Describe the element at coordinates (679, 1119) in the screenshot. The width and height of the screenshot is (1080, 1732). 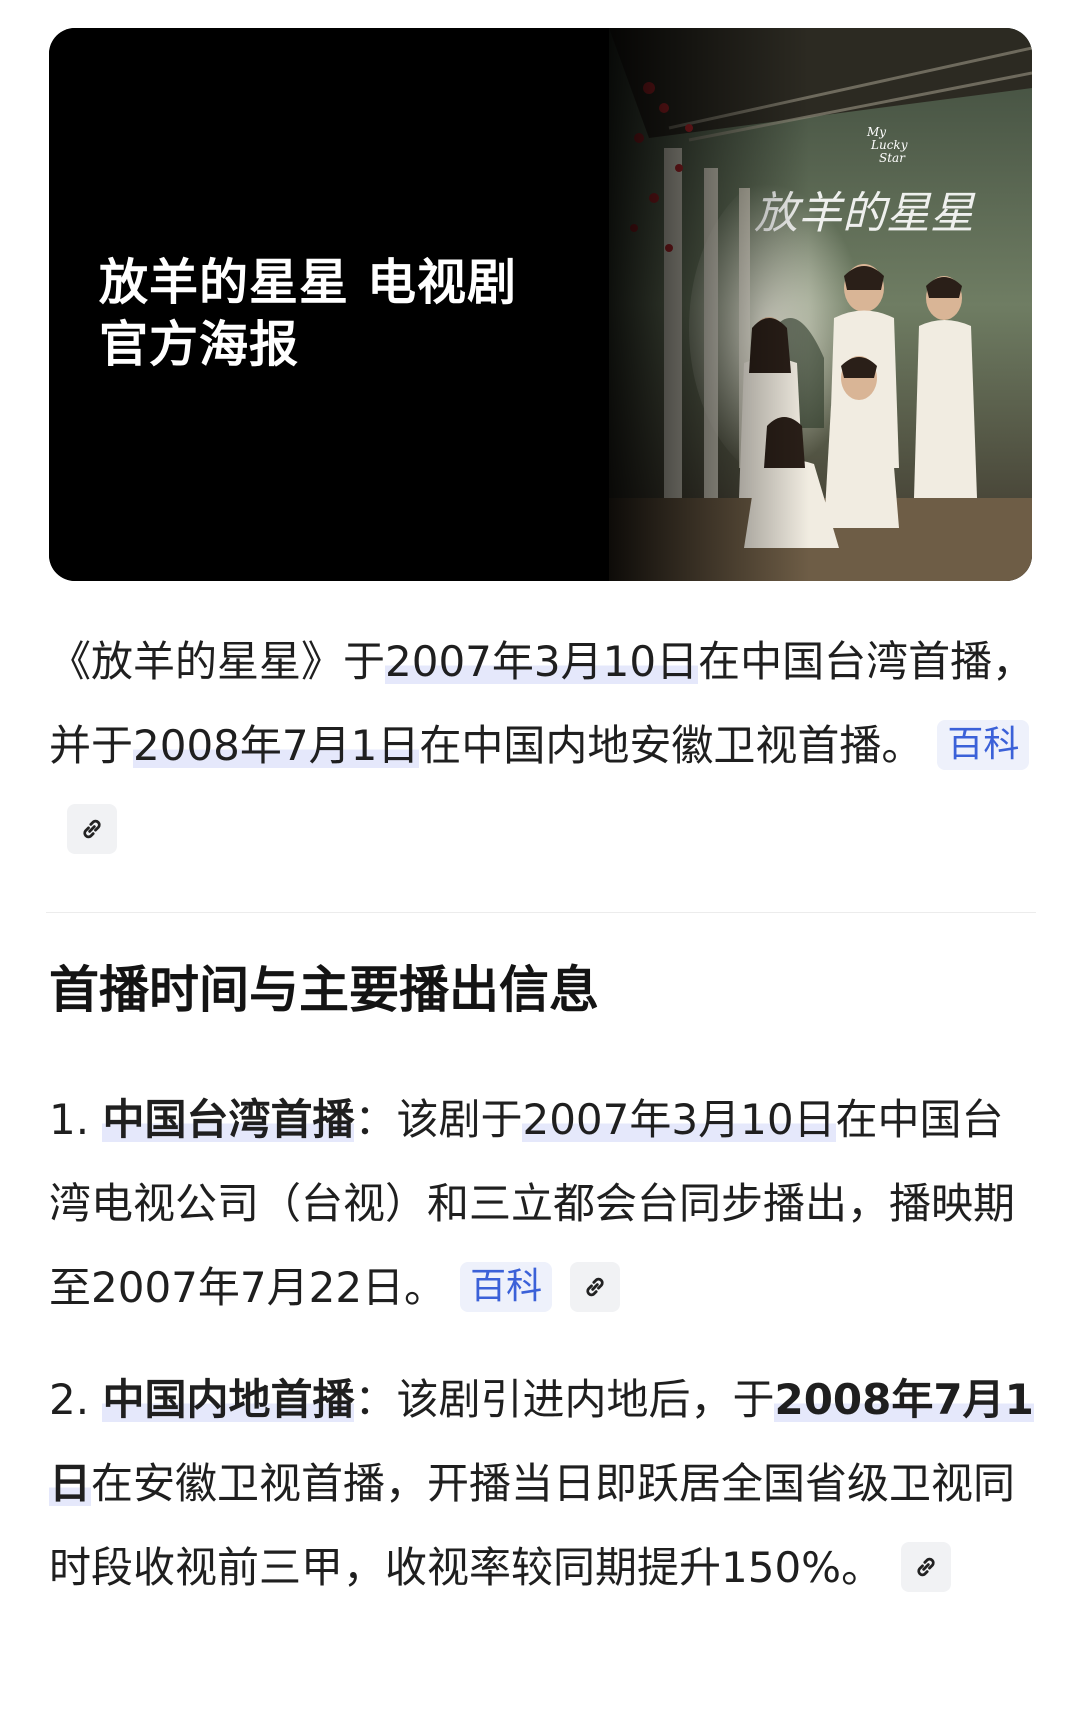
I see `list-item-date: 2007年3月10日` at that location.